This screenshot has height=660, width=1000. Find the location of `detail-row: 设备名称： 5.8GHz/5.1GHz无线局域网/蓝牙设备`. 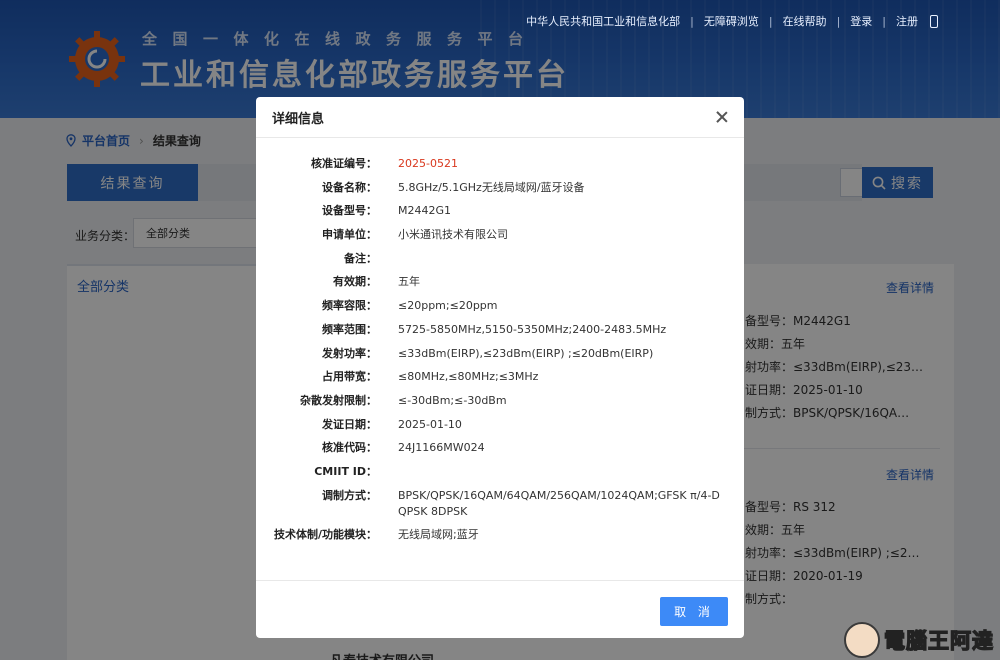

detail-row: 设备名称： 5.8GHz/5.1GHz无线局域网/蓝牙设备 is located at coordinates (500, 188).